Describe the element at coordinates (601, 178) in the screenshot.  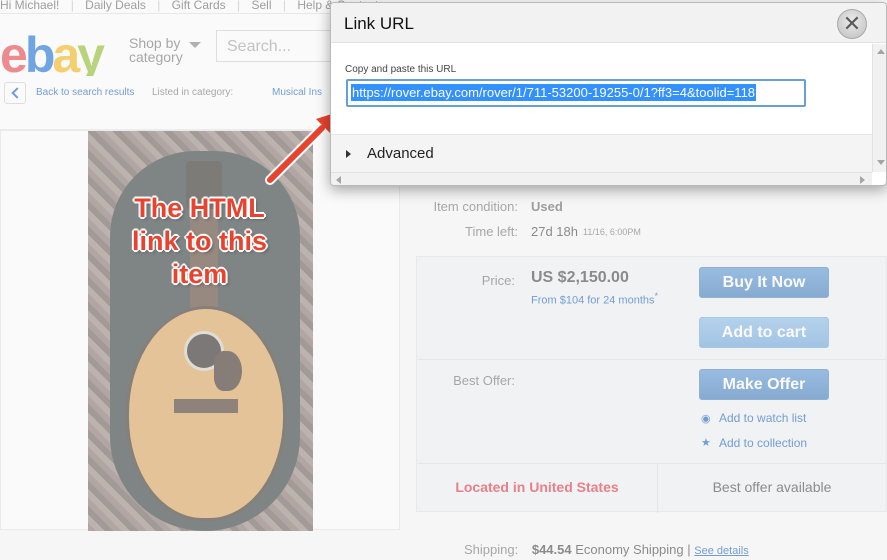
I see `horizontal-scrollbar` at that location.